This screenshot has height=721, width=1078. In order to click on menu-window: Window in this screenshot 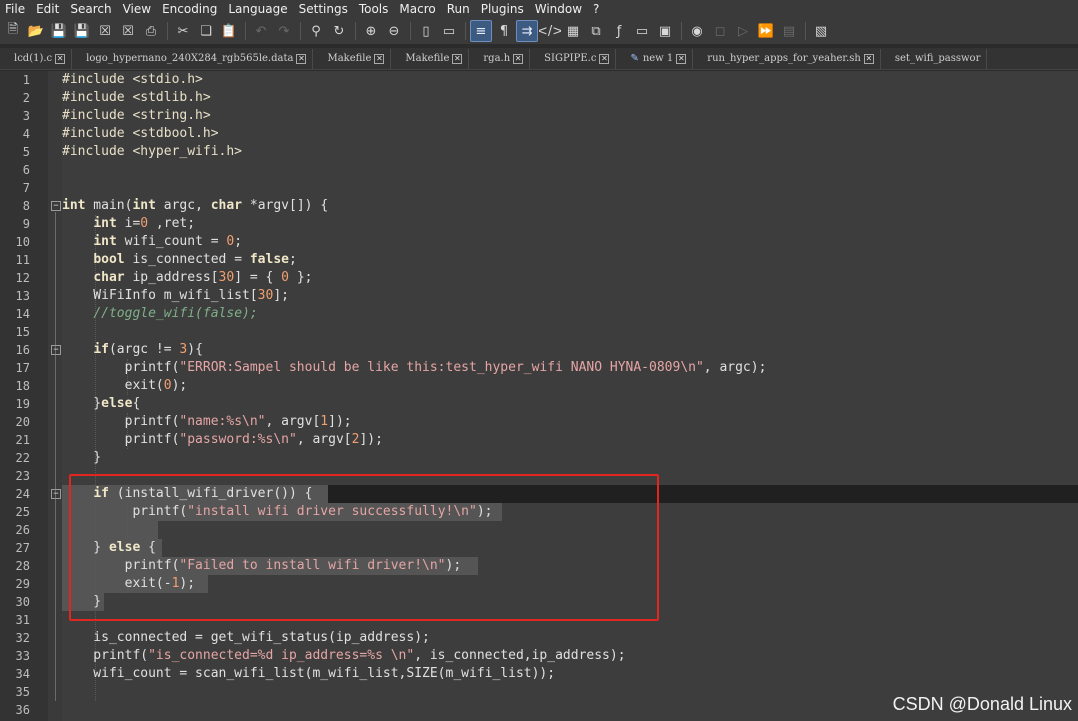, I will do `click(559, 9)`.